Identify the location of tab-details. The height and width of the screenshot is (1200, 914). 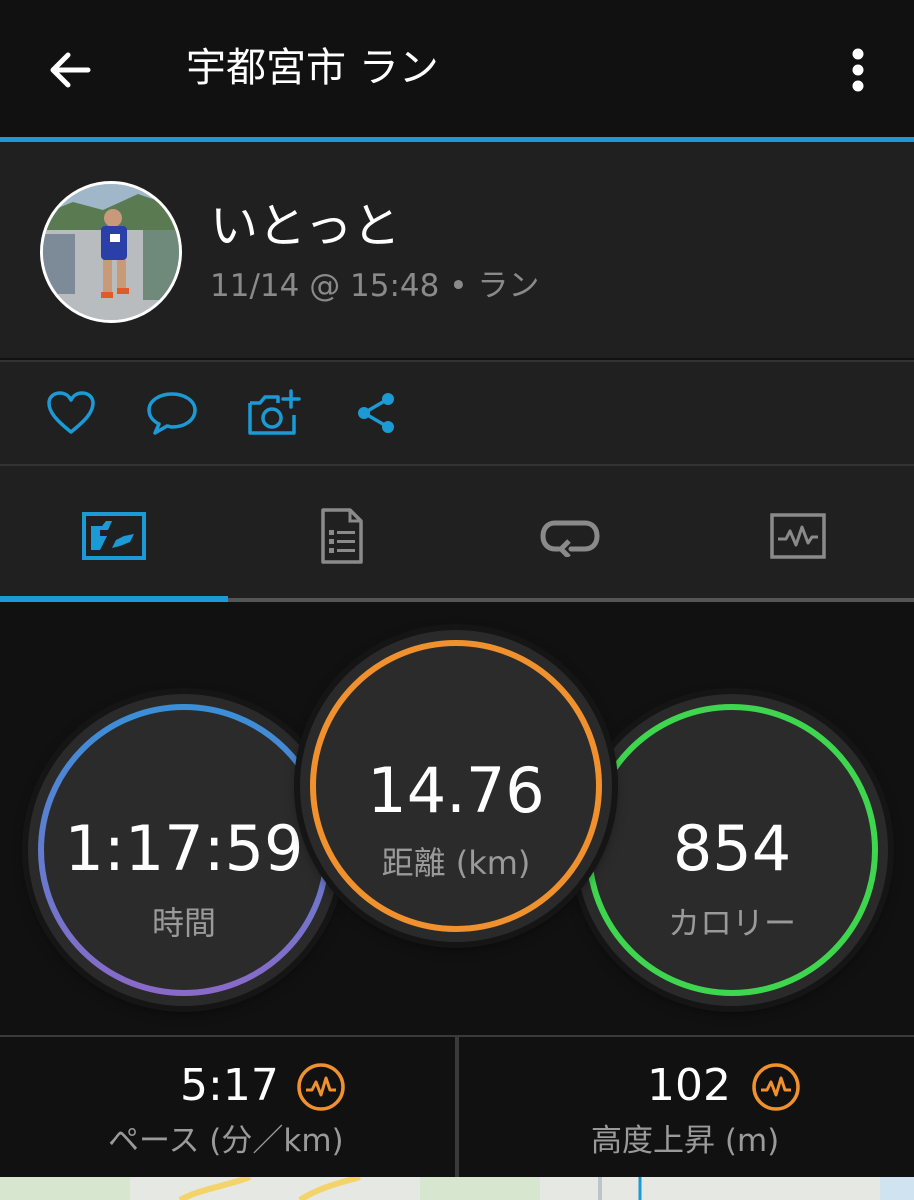
(342, 536).